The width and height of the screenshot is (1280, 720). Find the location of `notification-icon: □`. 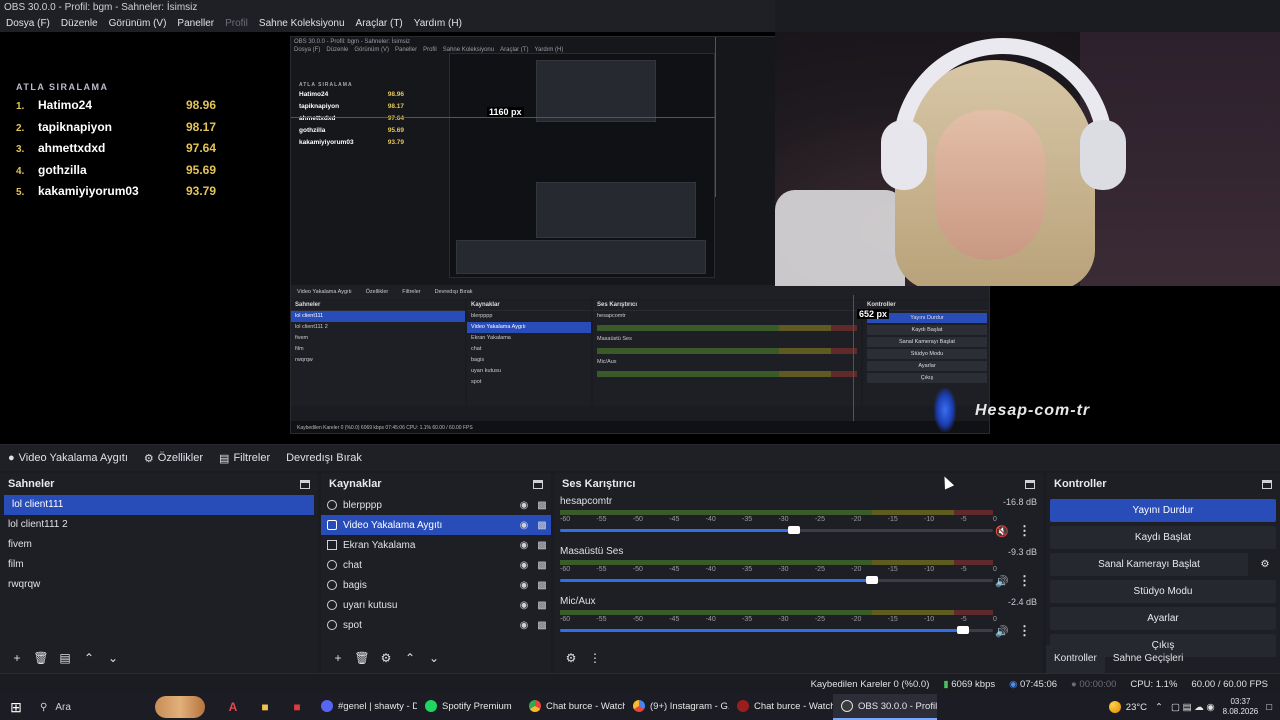

notification-icon: □ is located at coordinates (1269, 707).